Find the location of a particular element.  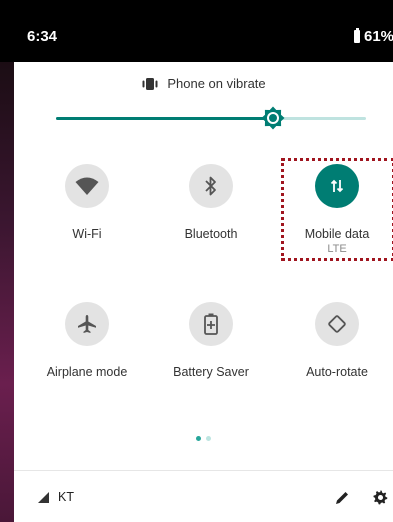

brightness-icon is located at coordinates (273, 118).